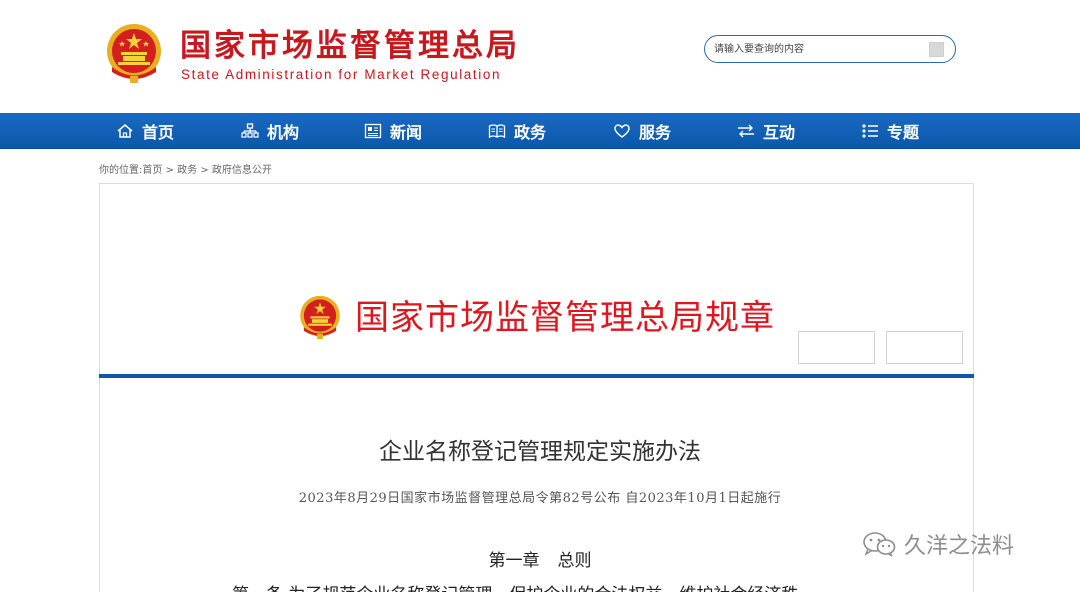 Image resolution: width=1080 pixels, height=592 pixels. Describe the element at coordinates (879, 544) in the screenshot. I see `wechat-icon` at that location.